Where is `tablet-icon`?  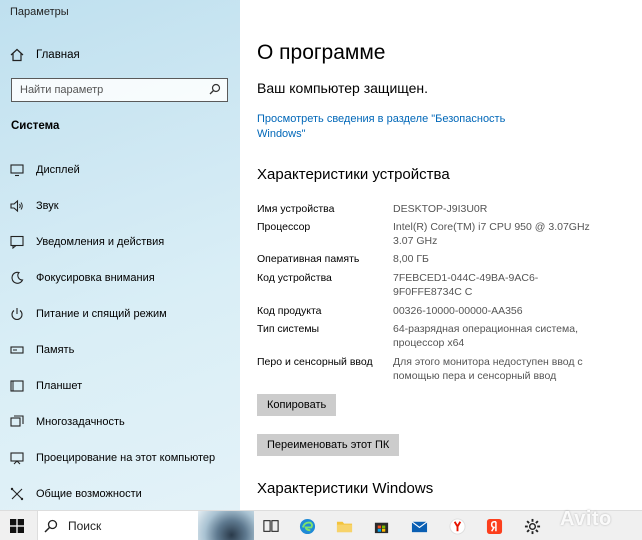
tablet-icon is located at coordinates (17, 386).